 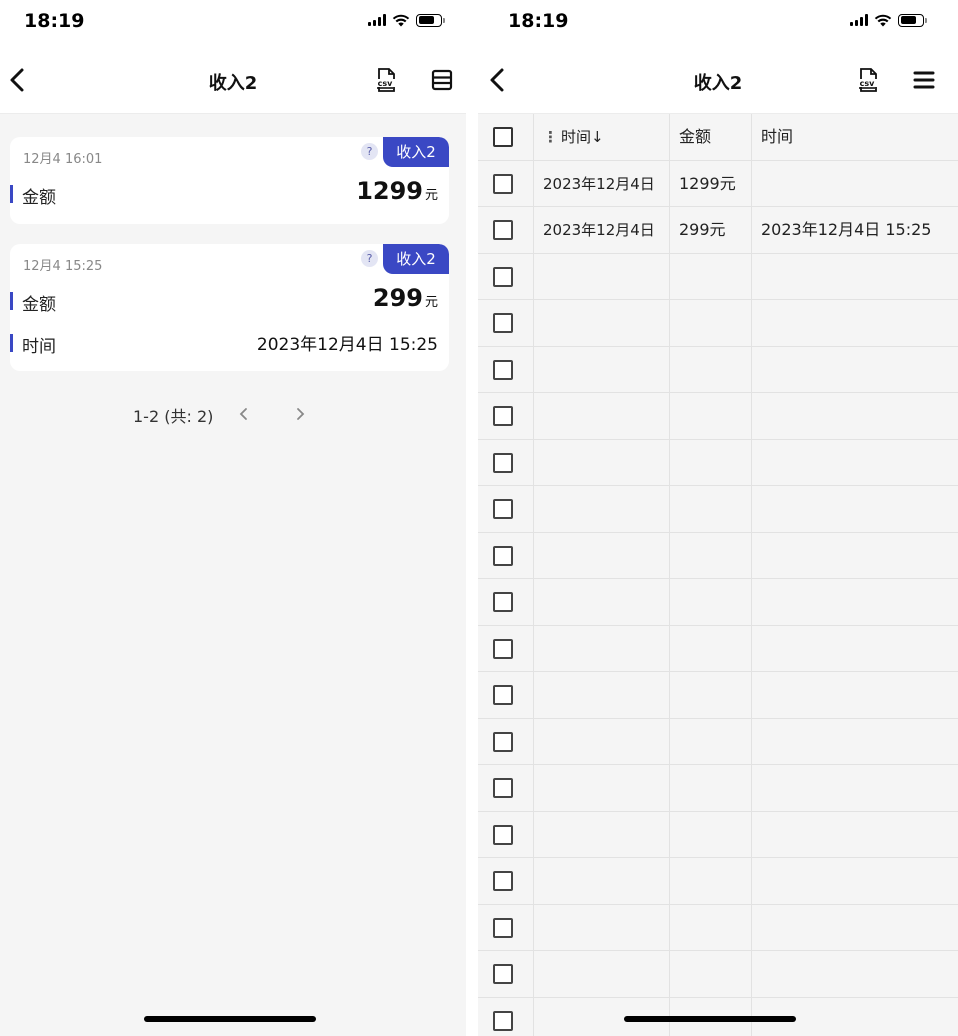 What do you see at coordinates (552, 137) in the screenshot?
I see `column-menu-icon: ⋮` at bounding box center [552, 137].